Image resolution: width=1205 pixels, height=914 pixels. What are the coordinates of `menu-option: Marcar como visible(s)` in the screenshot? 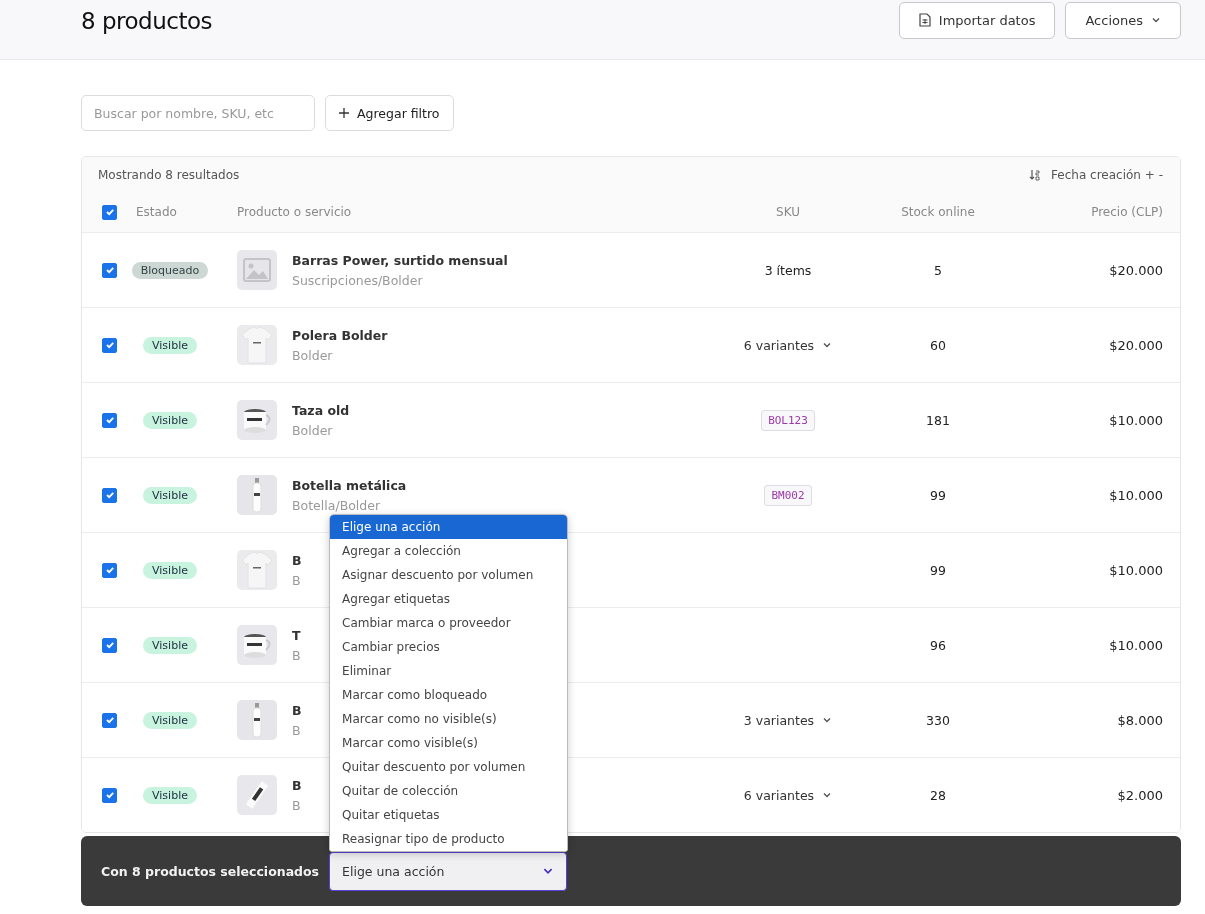 It's located at (449, 742).